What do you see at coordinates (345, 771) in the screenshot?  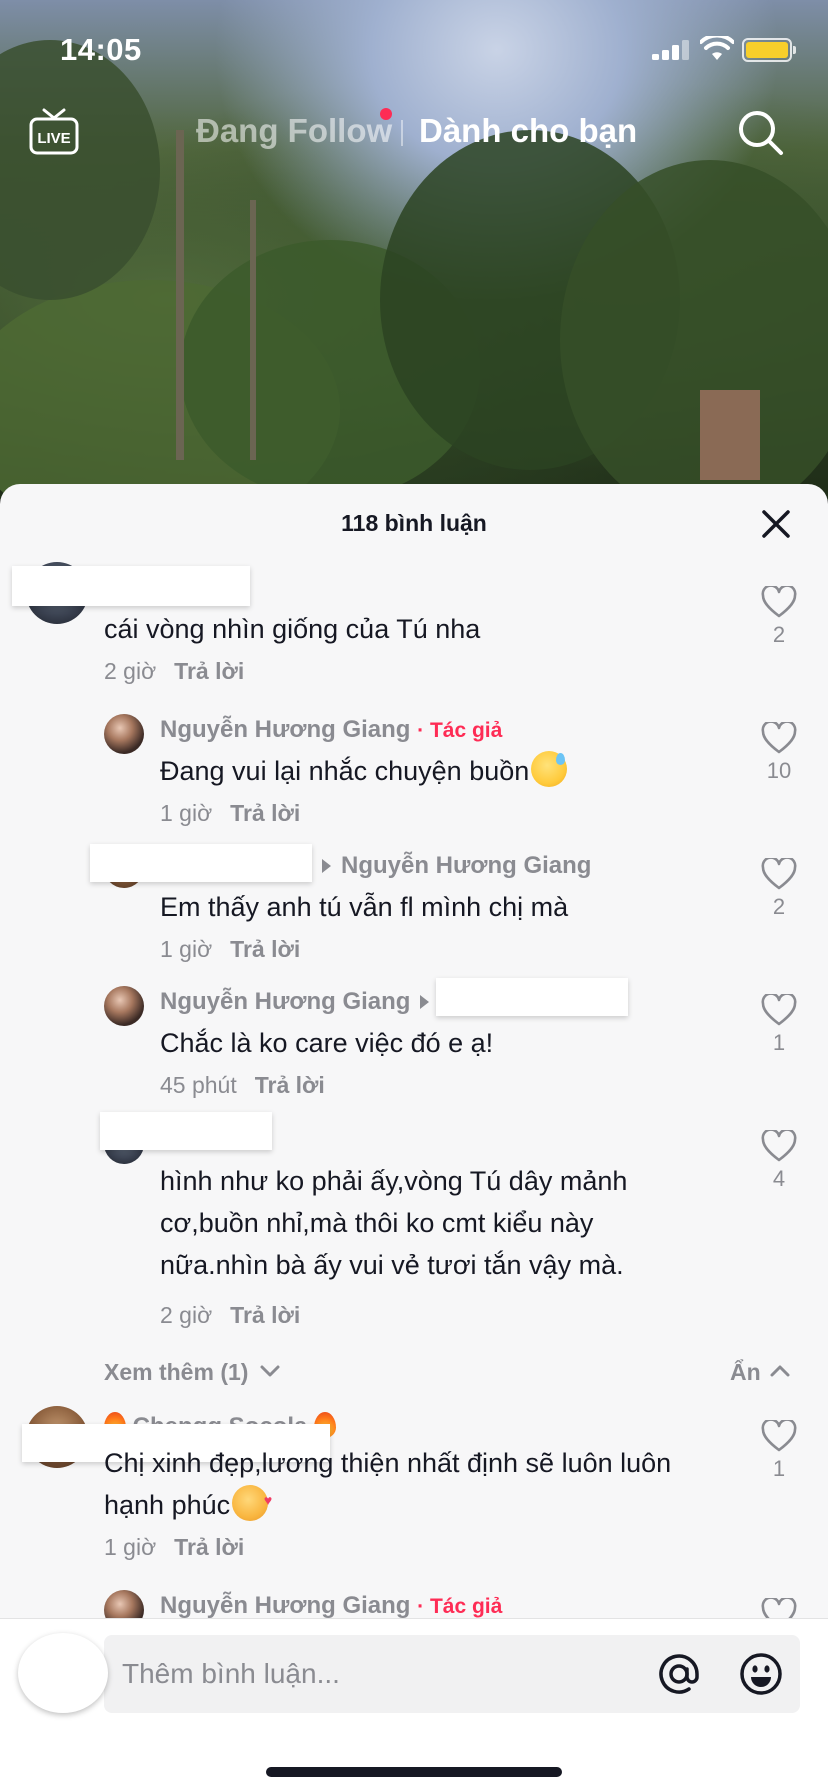 I see `comment-text-content: Đang vui lại nhắc chuyện buồn` at bounding box center [345, 771].